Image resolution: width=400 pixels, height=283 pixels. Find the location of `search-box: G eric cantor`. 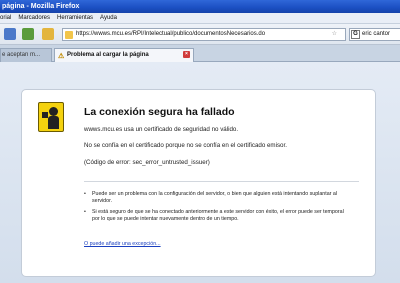

search-box: G eric cantor is located at coordinates (374, 34).